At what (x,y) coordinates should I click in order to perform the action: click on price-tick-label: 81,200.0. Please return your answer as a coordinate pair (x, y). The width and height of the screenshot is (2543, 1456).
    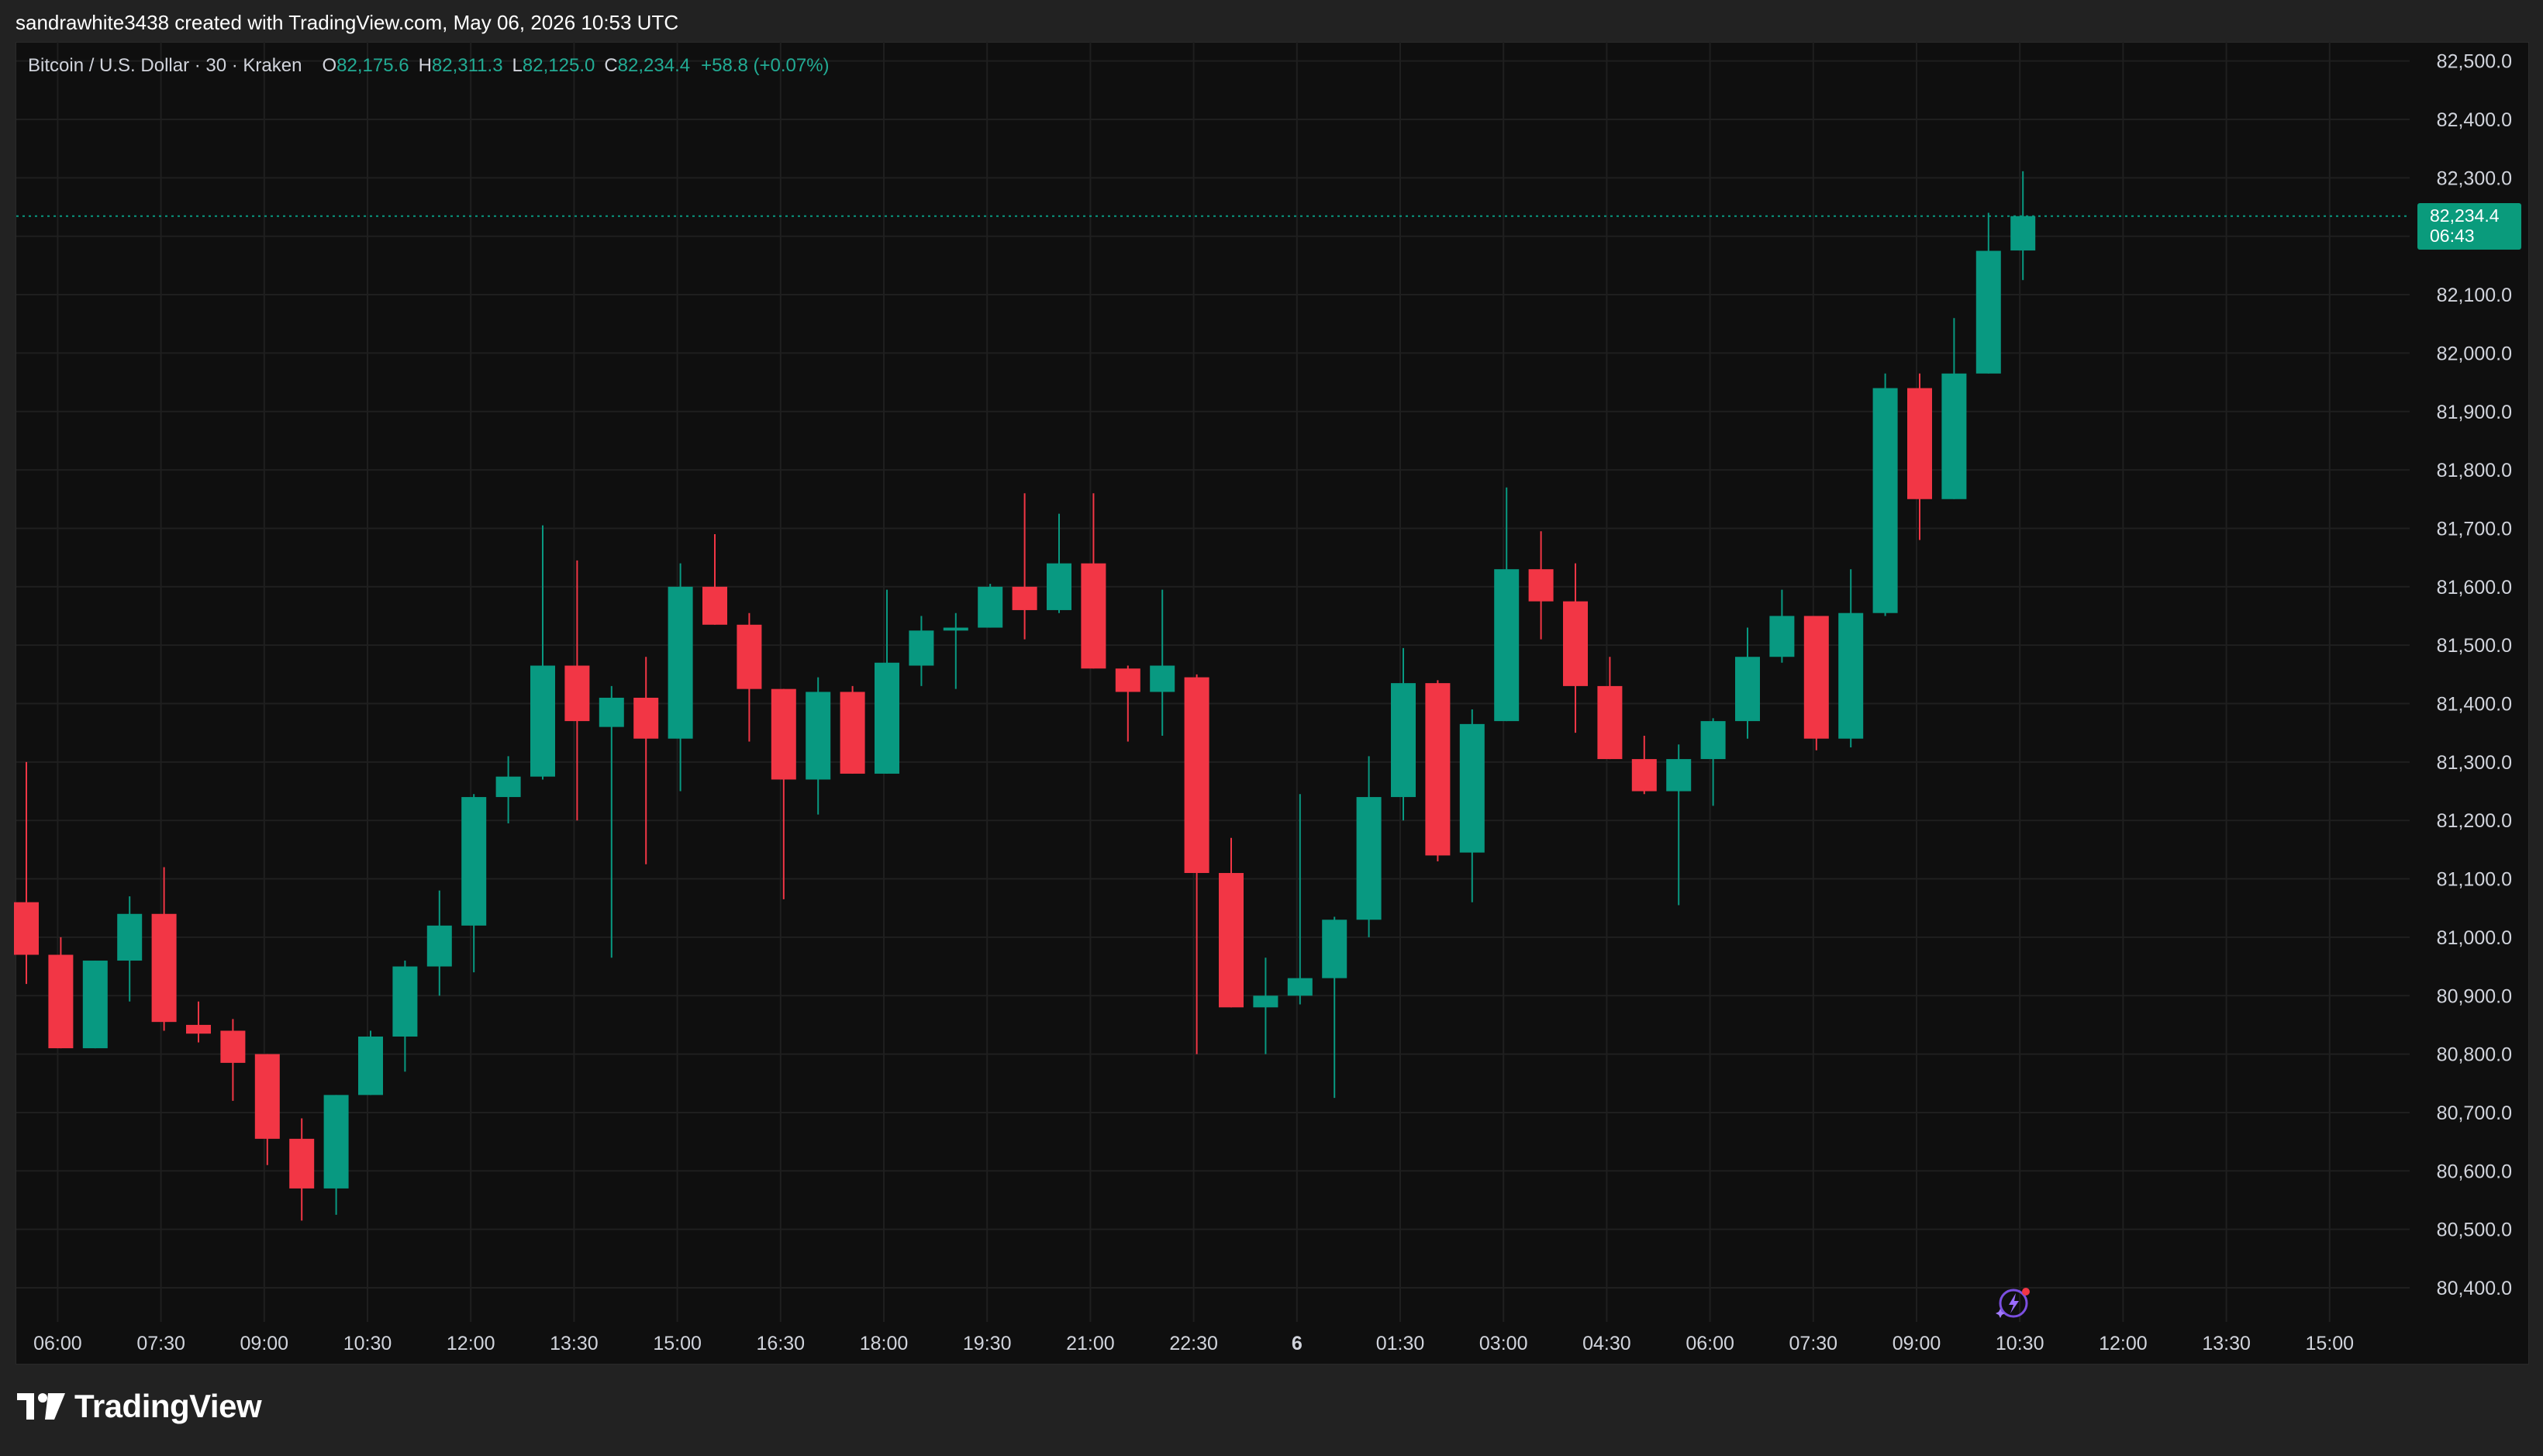
    Looking at the image, I should click on (2474, 821).